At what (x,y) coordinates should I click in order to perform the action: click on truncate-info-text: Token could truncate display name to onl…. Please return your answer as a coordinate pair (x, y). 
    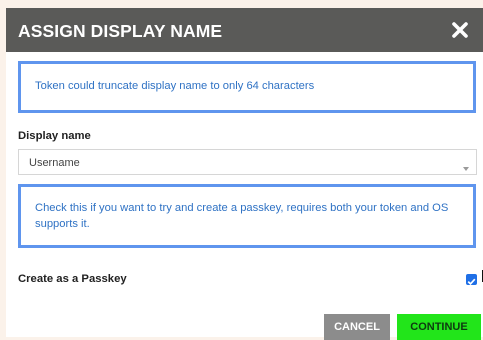
    Looking at the image, I should click on (175, 86).